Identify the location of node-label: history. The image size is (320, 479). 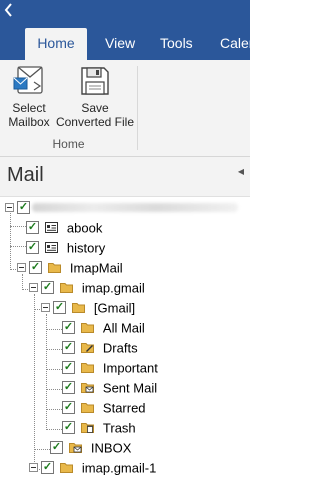
(86, 248).